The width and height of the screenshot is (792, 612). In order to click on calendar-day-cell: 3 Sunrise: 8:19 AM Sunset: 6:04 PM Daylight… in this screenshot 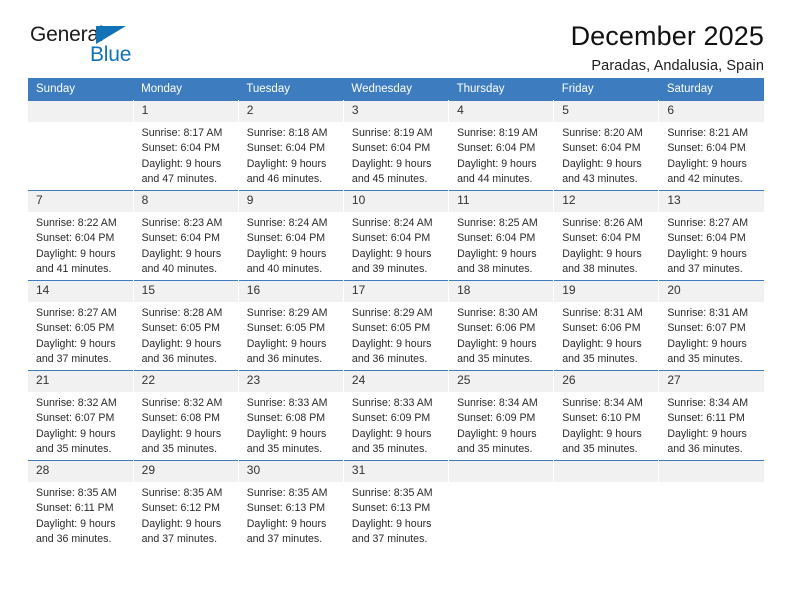, I will do `click(396, 145)`.